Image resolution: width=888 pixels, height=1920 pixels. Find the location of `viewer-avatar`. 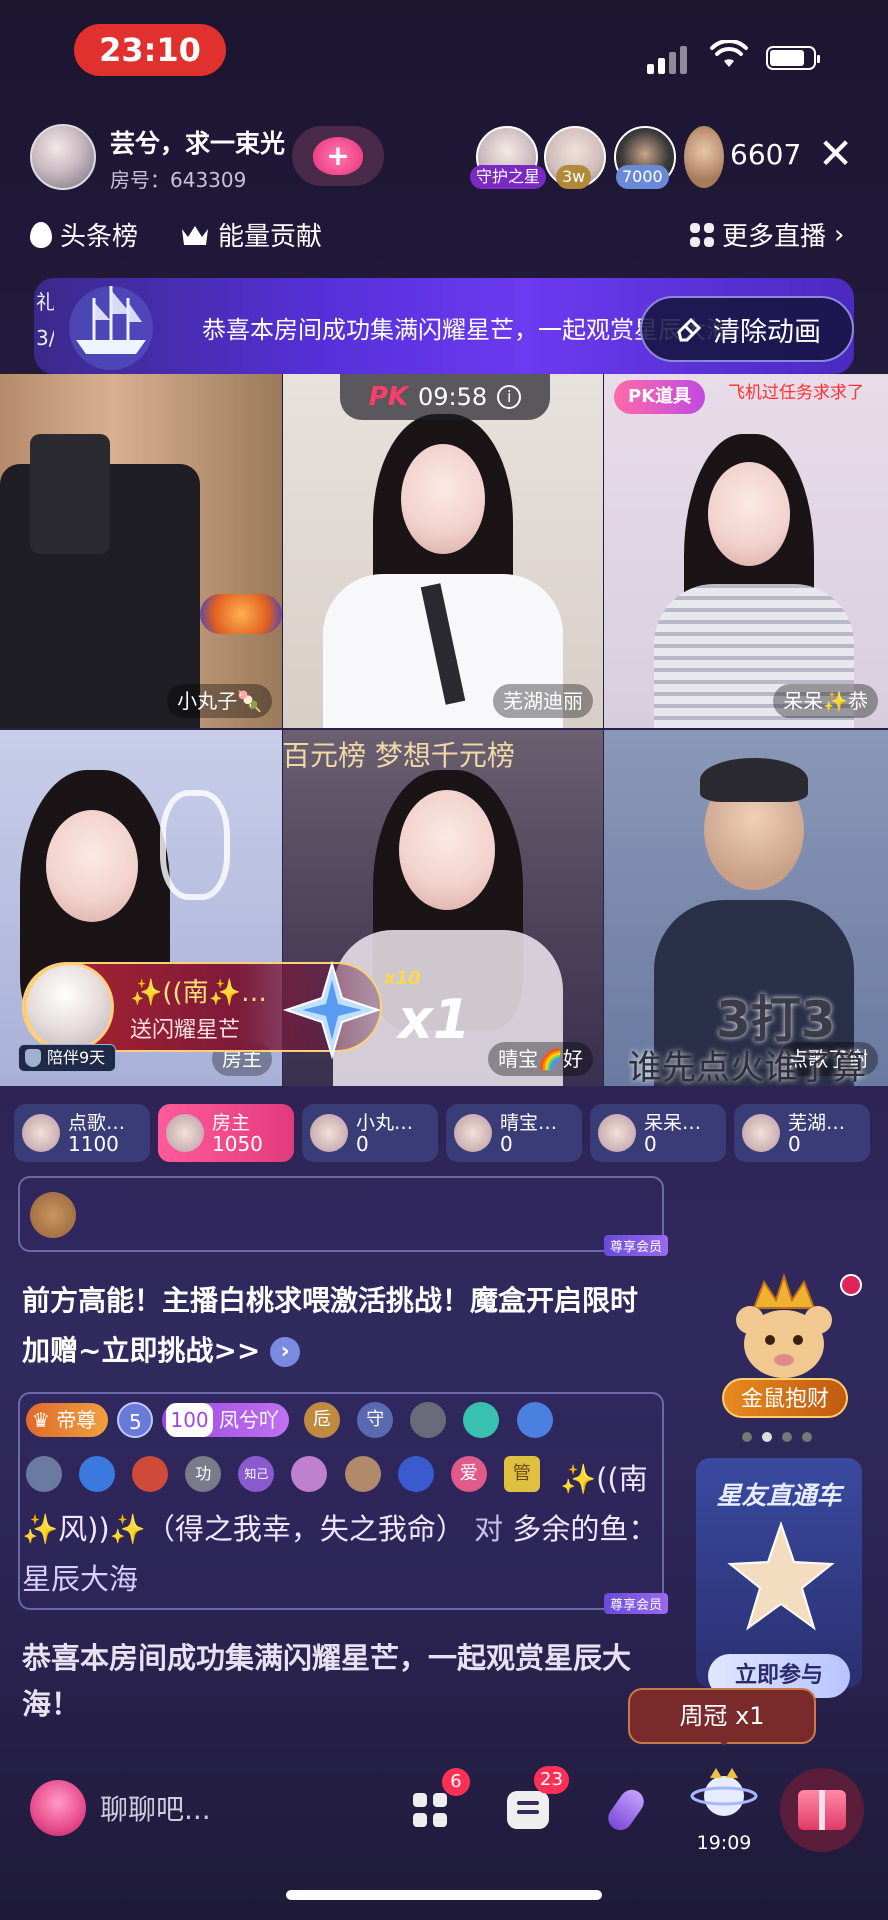

viewer-avatar is located at coordinates (704, 157).